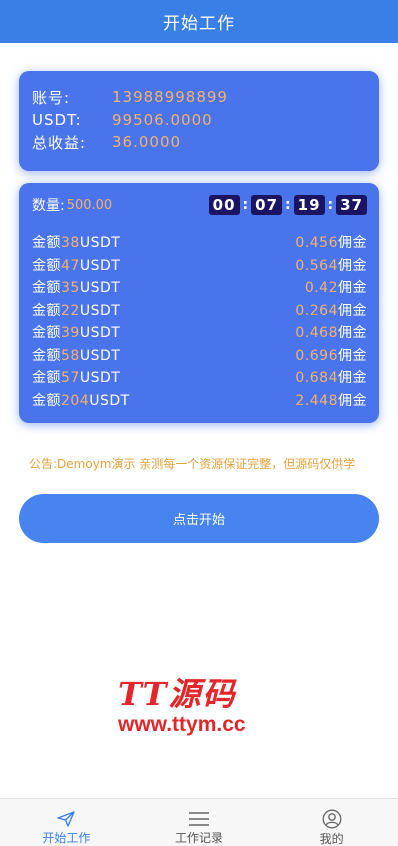 Image resolution: width=398 pixels, height=846 pixels. What do you see at coordinates (199, 310) in the screenshot?
I see `list-item: 金额22USDT 0.264佣金` at bounding box center [199, 310].